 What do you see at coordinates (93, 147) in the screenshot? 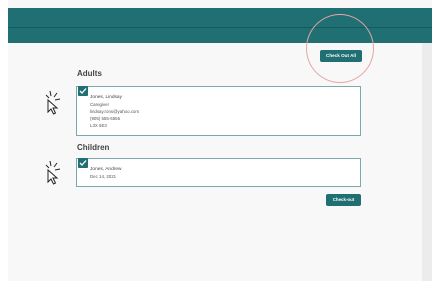
I see `children-heading: Children` at bounding box center [93, 147].